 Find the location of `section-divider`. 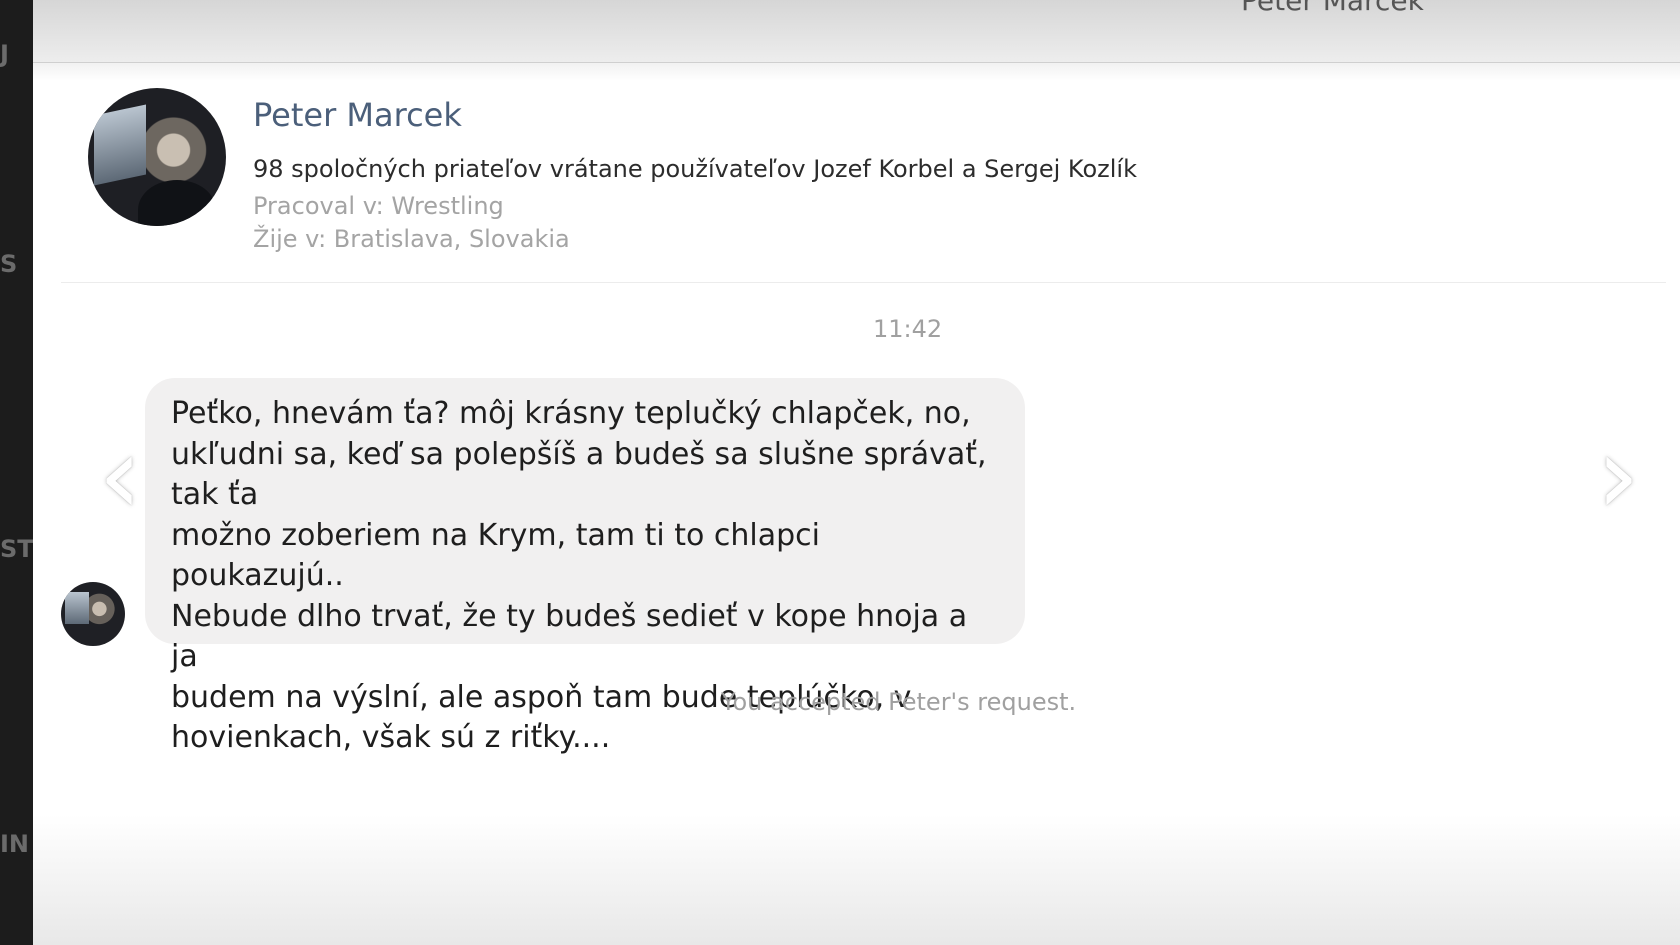

section-divider is located at coordinates (863, 282).